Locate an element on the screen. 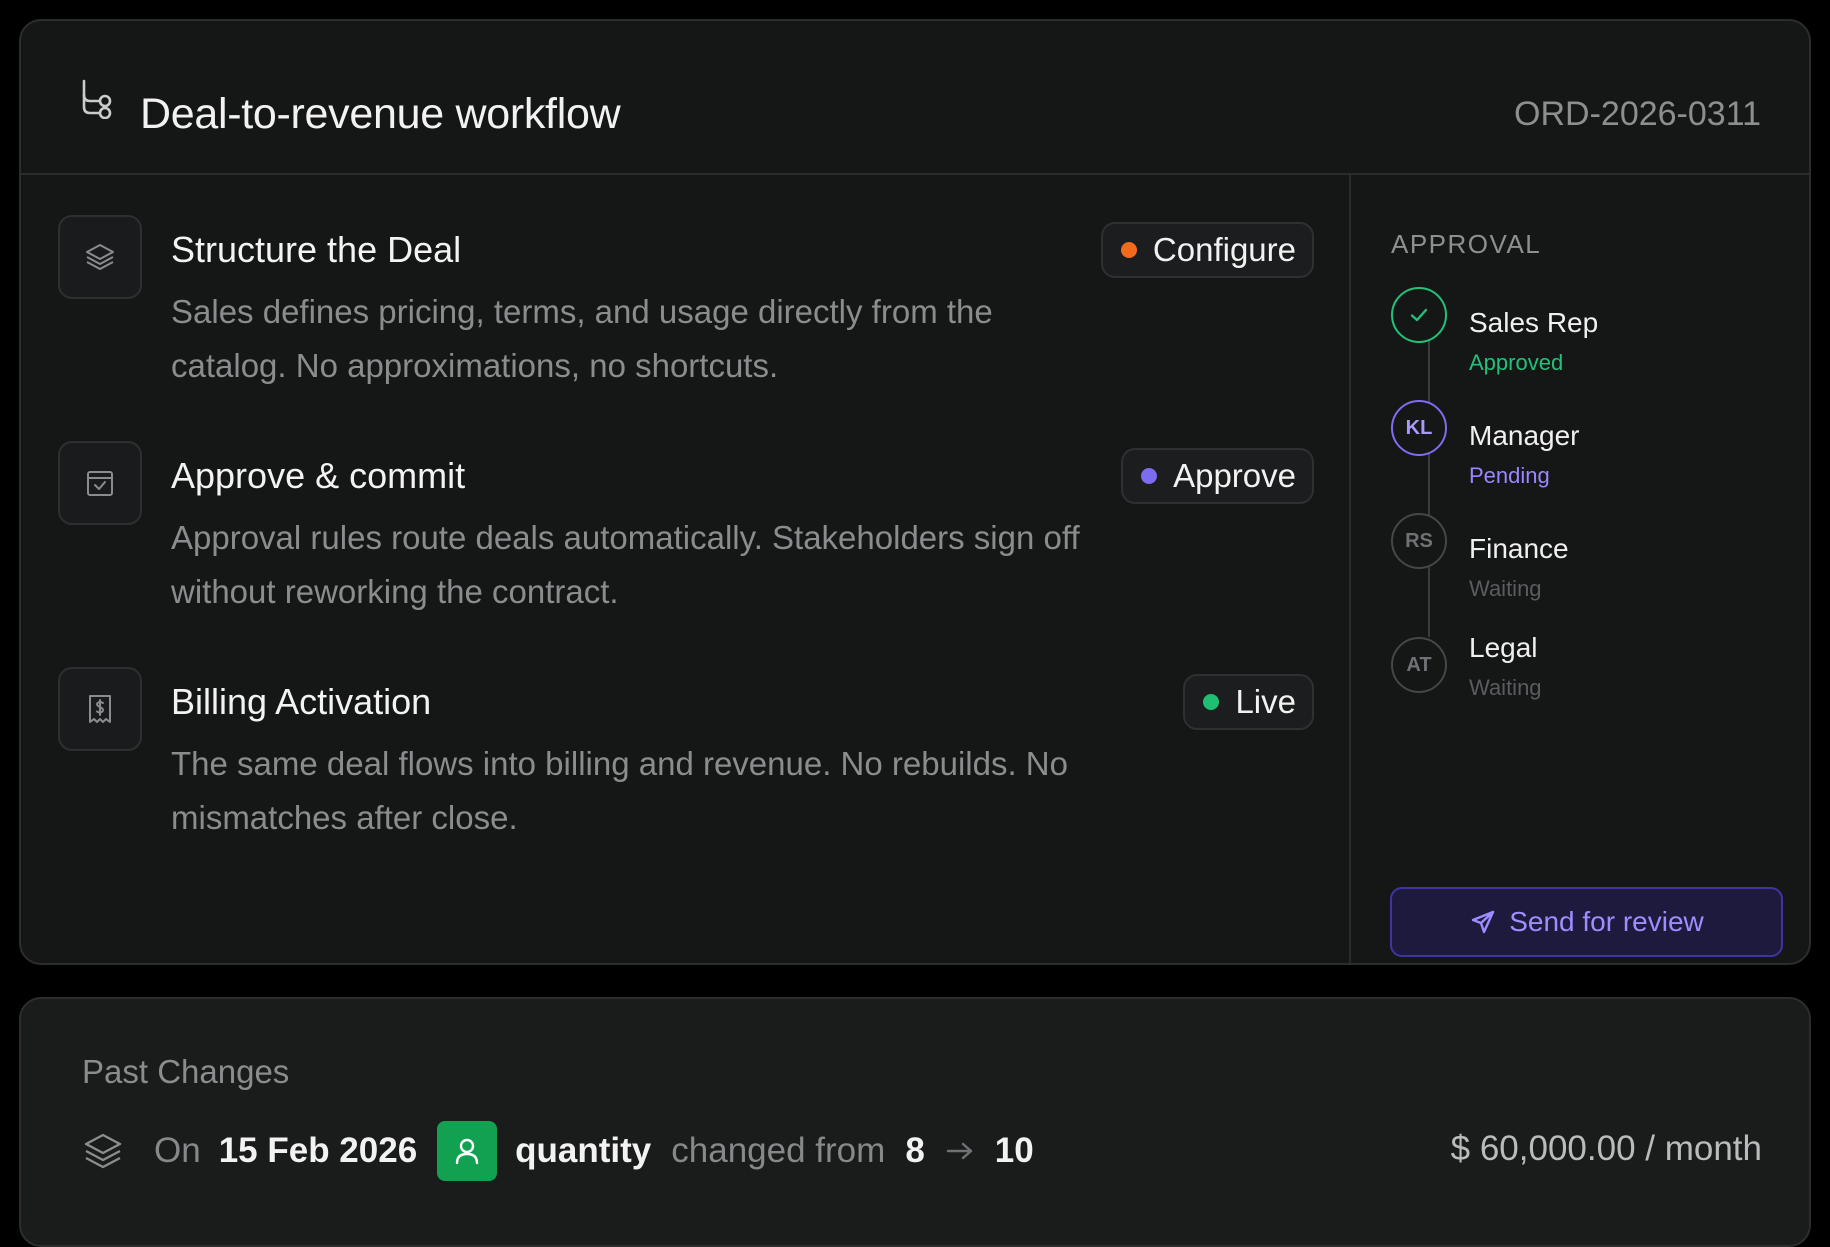 This screenshot has height=1247, width=1830. order-id: ORD-2026-0311 is located at coordinates (1637, 114).